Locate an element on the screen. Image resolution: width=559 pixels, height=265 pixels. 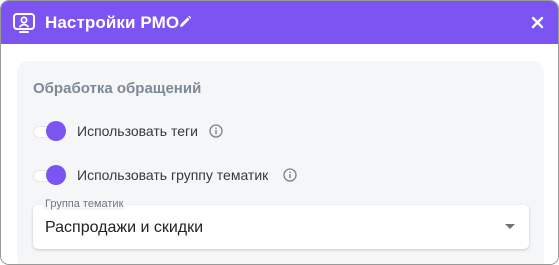
monitor-user-icon is located at coordinates (24, 23).